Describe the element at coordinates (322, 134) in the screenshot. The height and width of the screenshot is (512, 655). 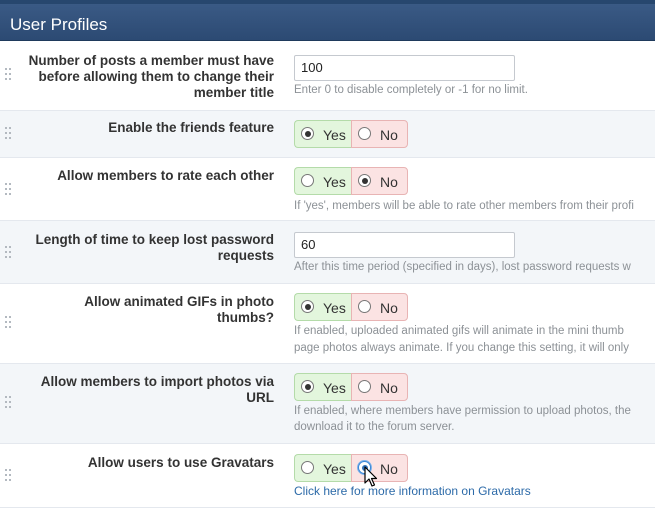
I see `friends-yes-option: Yes` at that location.